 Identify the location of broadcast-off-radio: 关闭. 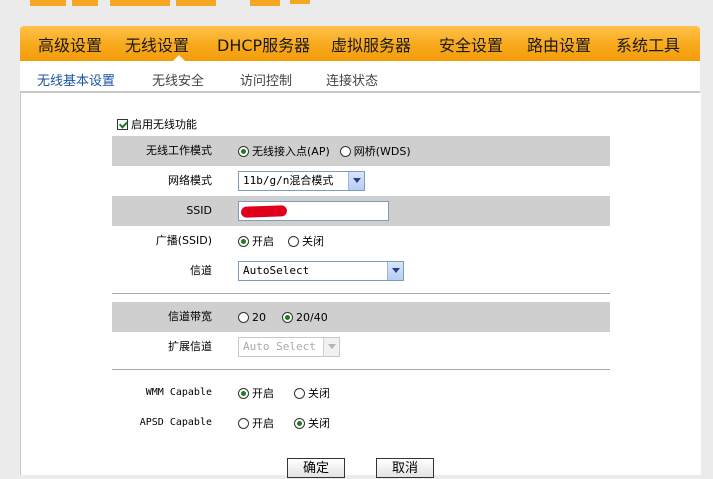
(306, 241).